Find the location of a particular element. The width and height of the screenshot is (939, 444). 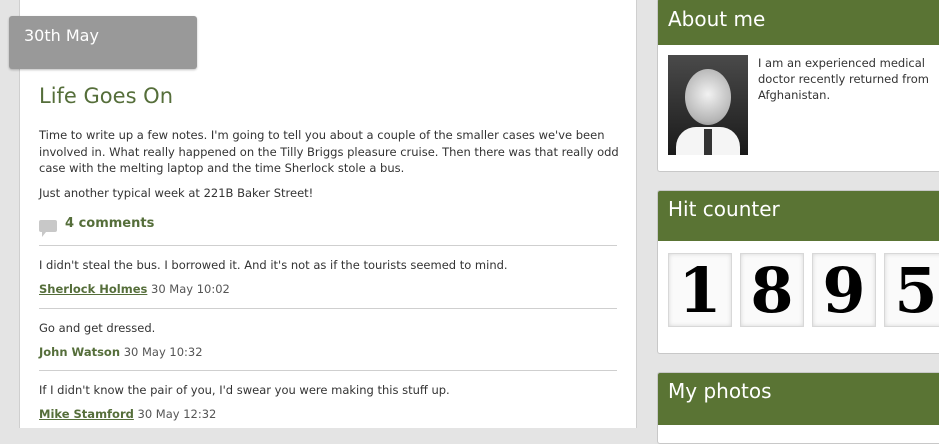

comments-count: 4 comments is located at coordinates (109, 223).